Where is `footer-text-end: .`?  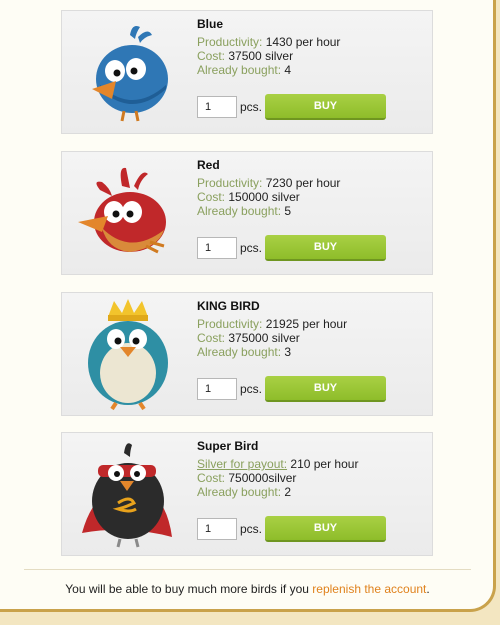 footer-text-end: . is located at coordinates (428, 589).